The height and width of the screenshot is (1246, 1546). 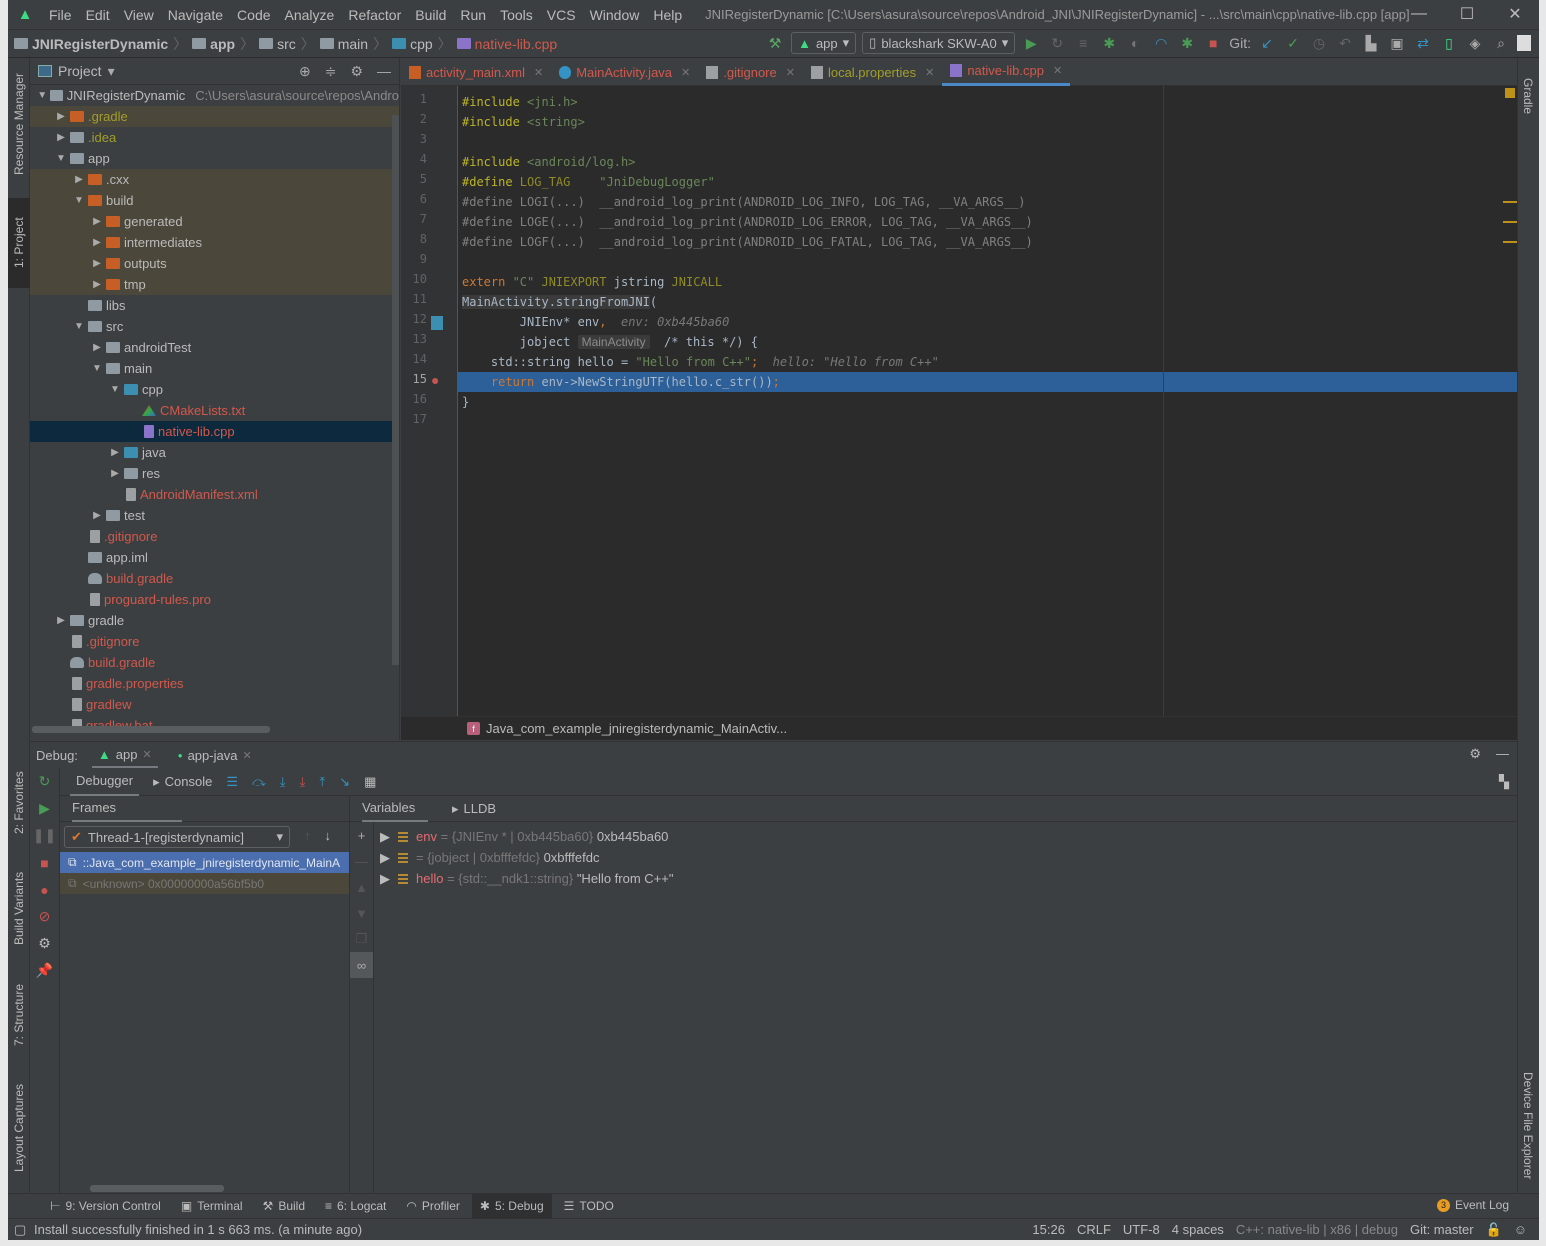 What do you see at coordinates (139, 15) in the screenshot?
I see `menu-view: View` at bounding box center [139, 15].